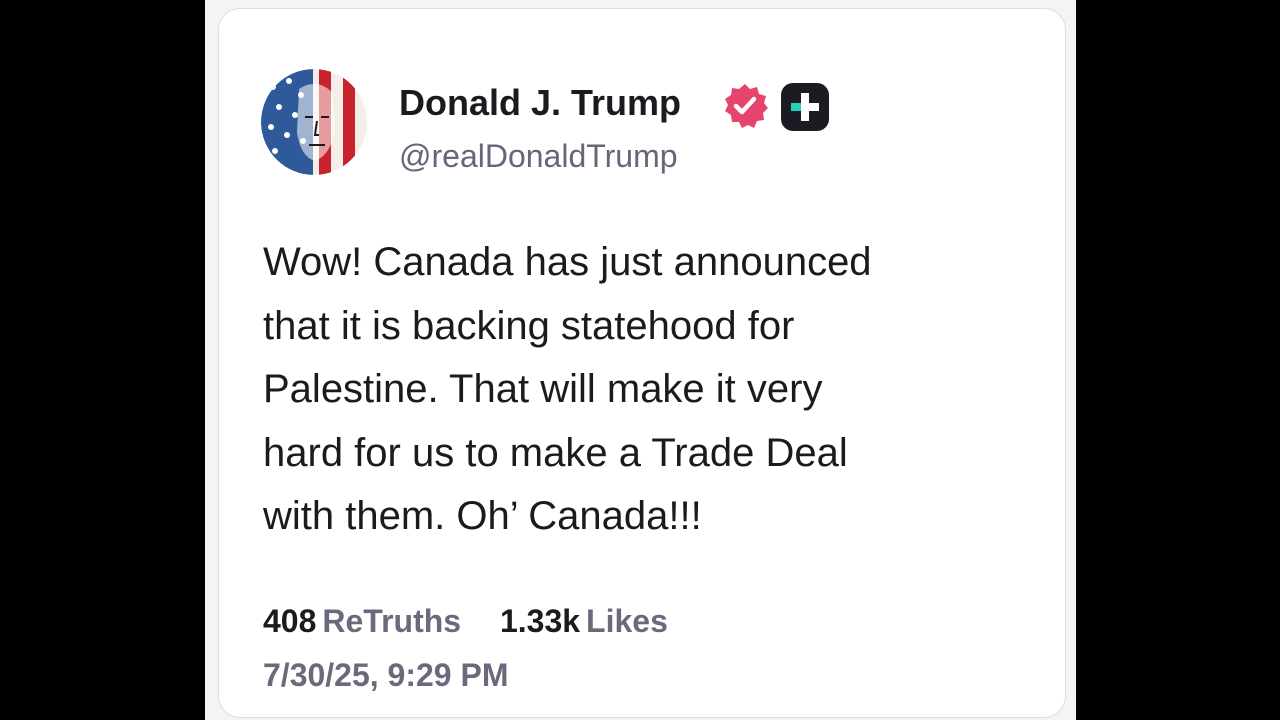 This screenshot has width=1280, height=720. I want to click on likes-label: Likes, so click(627, 621).